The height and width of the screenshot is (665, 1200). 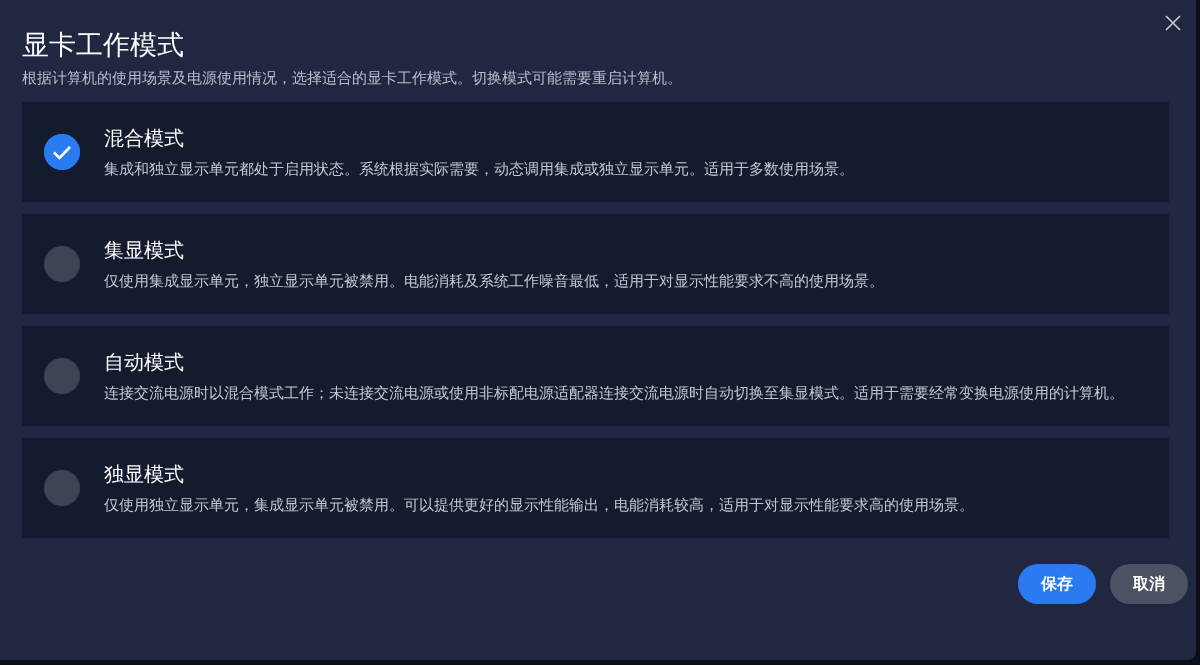 I want to click on mode-option: 混合模式 集成和独立显示单元都处于启用状态。系统根据实际需要，动态调用集成或独立显示单元。适用于多数使用场景。, so click(x=595, y=152).